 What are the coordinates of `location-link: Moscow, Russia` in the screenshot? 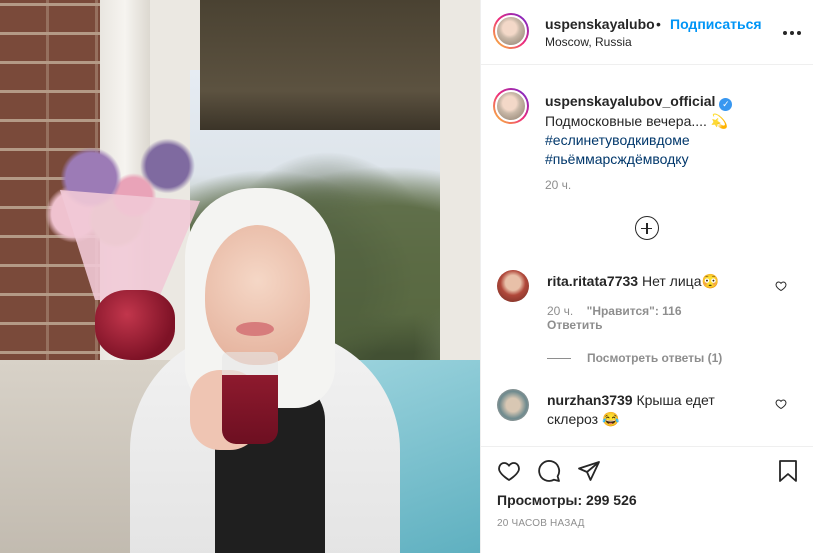 It's located at (588, 42).